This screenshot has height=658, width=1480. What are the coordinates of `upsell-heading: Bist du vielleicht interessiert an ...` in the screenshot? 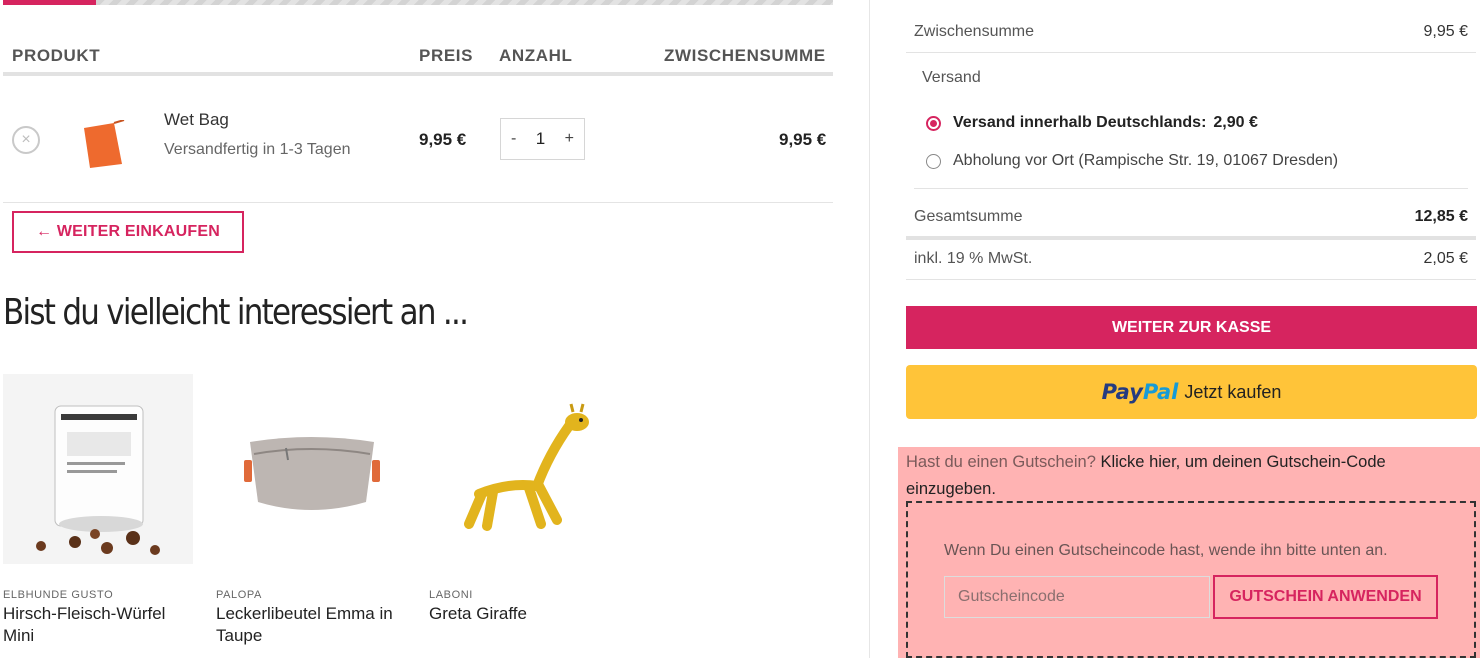 It's located at (236, 312).